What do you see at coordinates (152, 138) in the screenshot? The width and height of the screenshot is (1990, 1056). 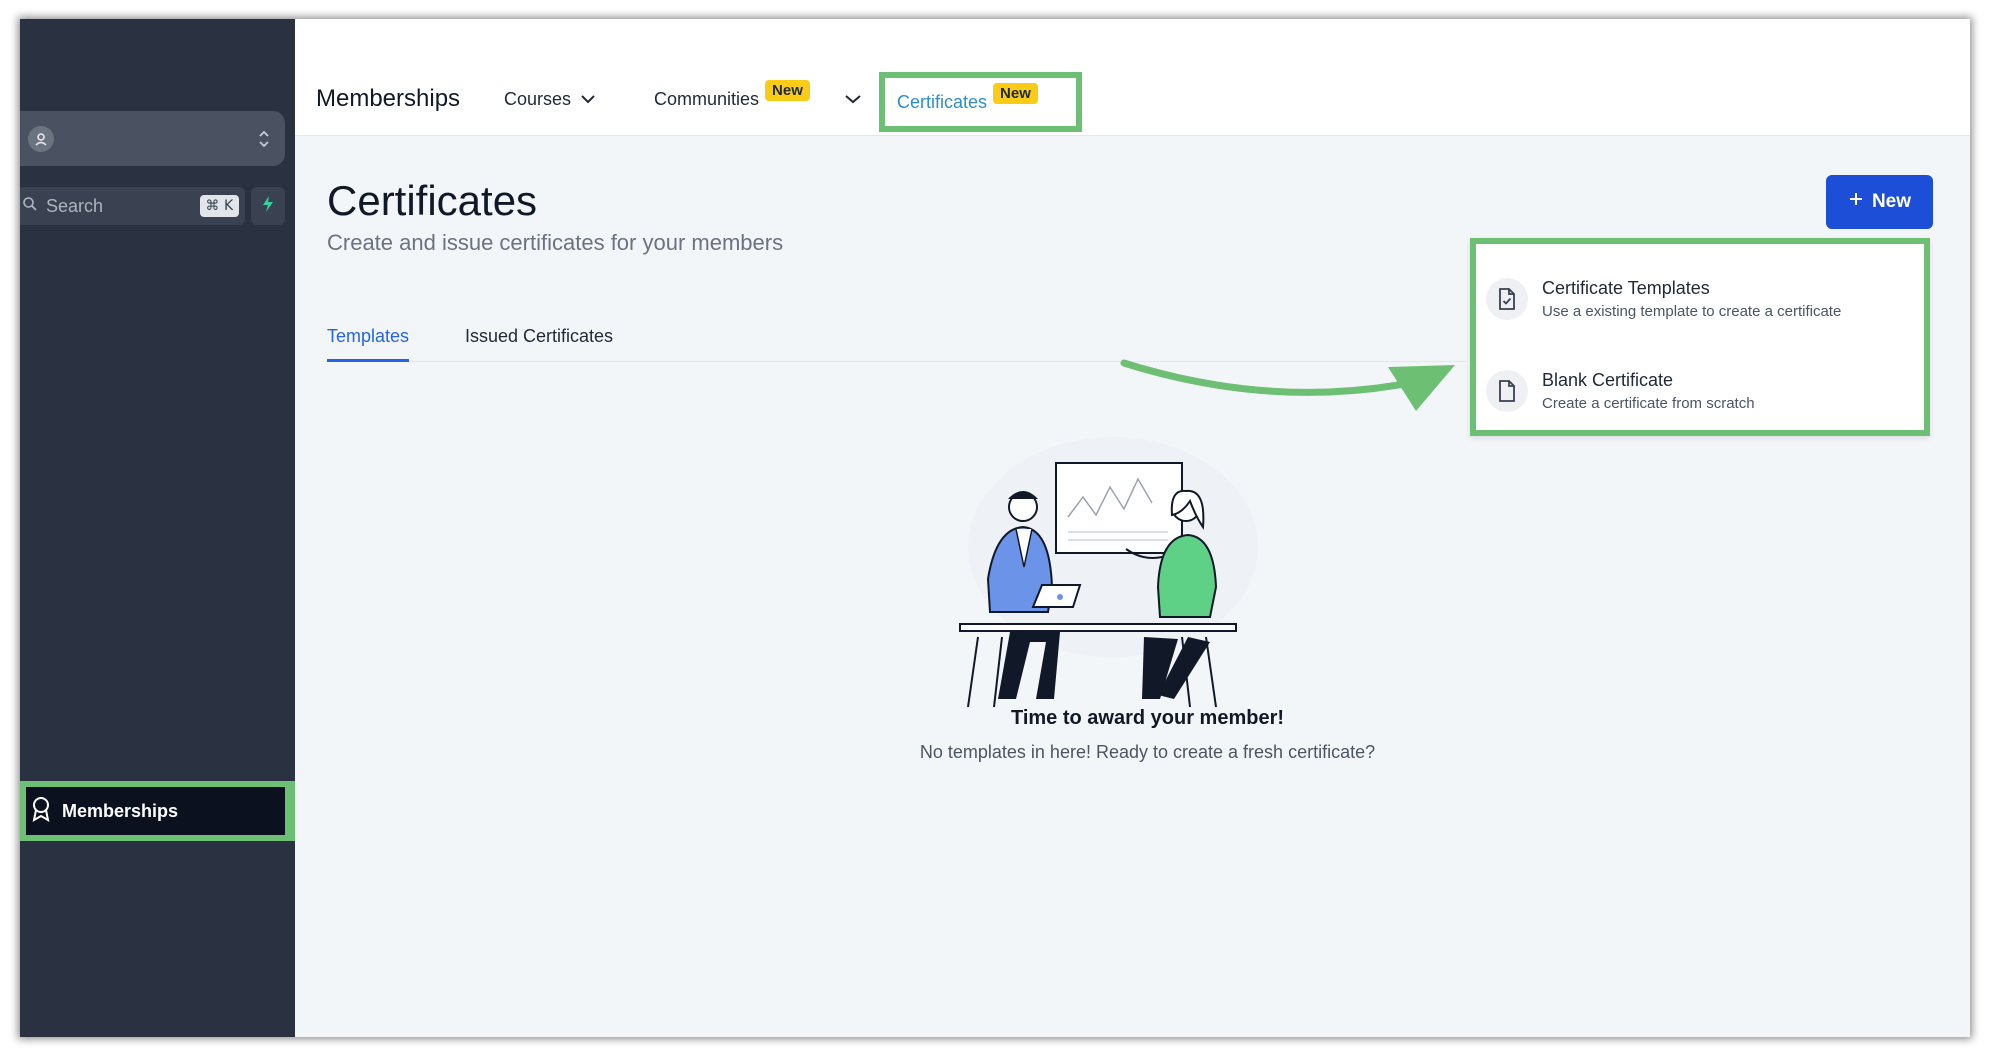 I see `account-switcher` at bounding box center [152, 138].